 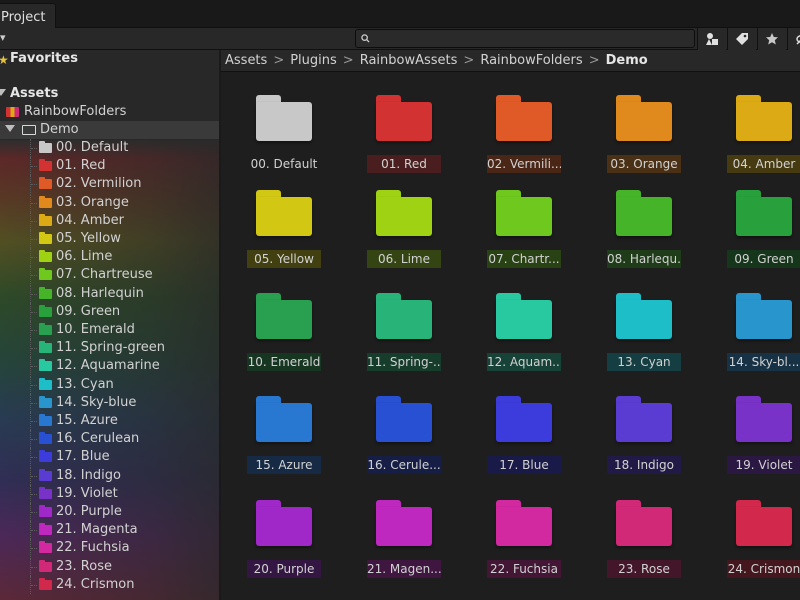 What do you see at coordinates (750, 446) in the screenshot?
I see `folder-tile: 19. Violet` at bounding box center [750, 446].